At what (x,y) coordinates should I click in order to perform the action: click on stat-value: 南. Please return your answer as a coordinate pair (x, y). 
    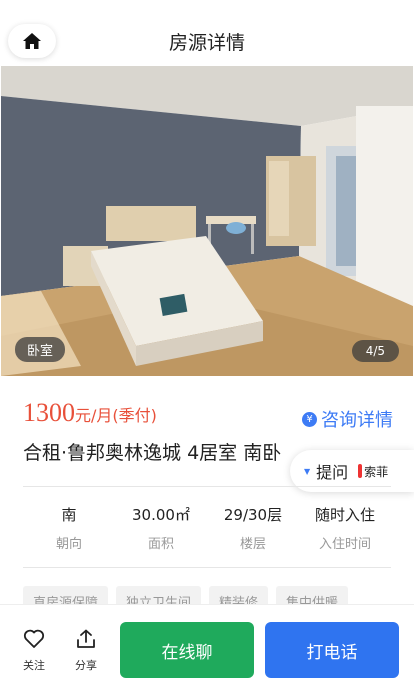
    Looking at the image, I should click on (69, 515).